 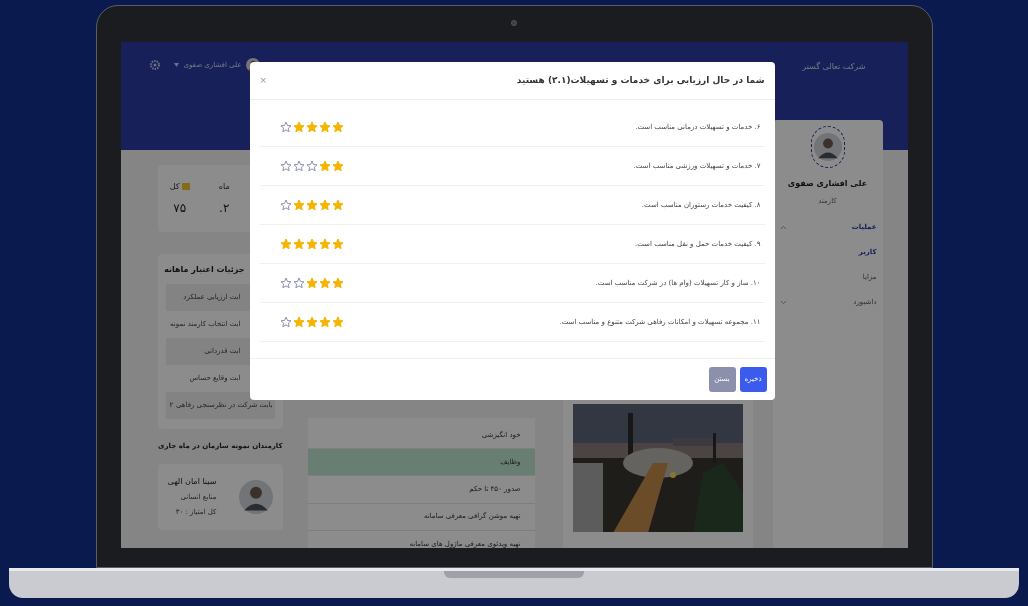 I want to click on settings-icon, so click(x=154, y=65).